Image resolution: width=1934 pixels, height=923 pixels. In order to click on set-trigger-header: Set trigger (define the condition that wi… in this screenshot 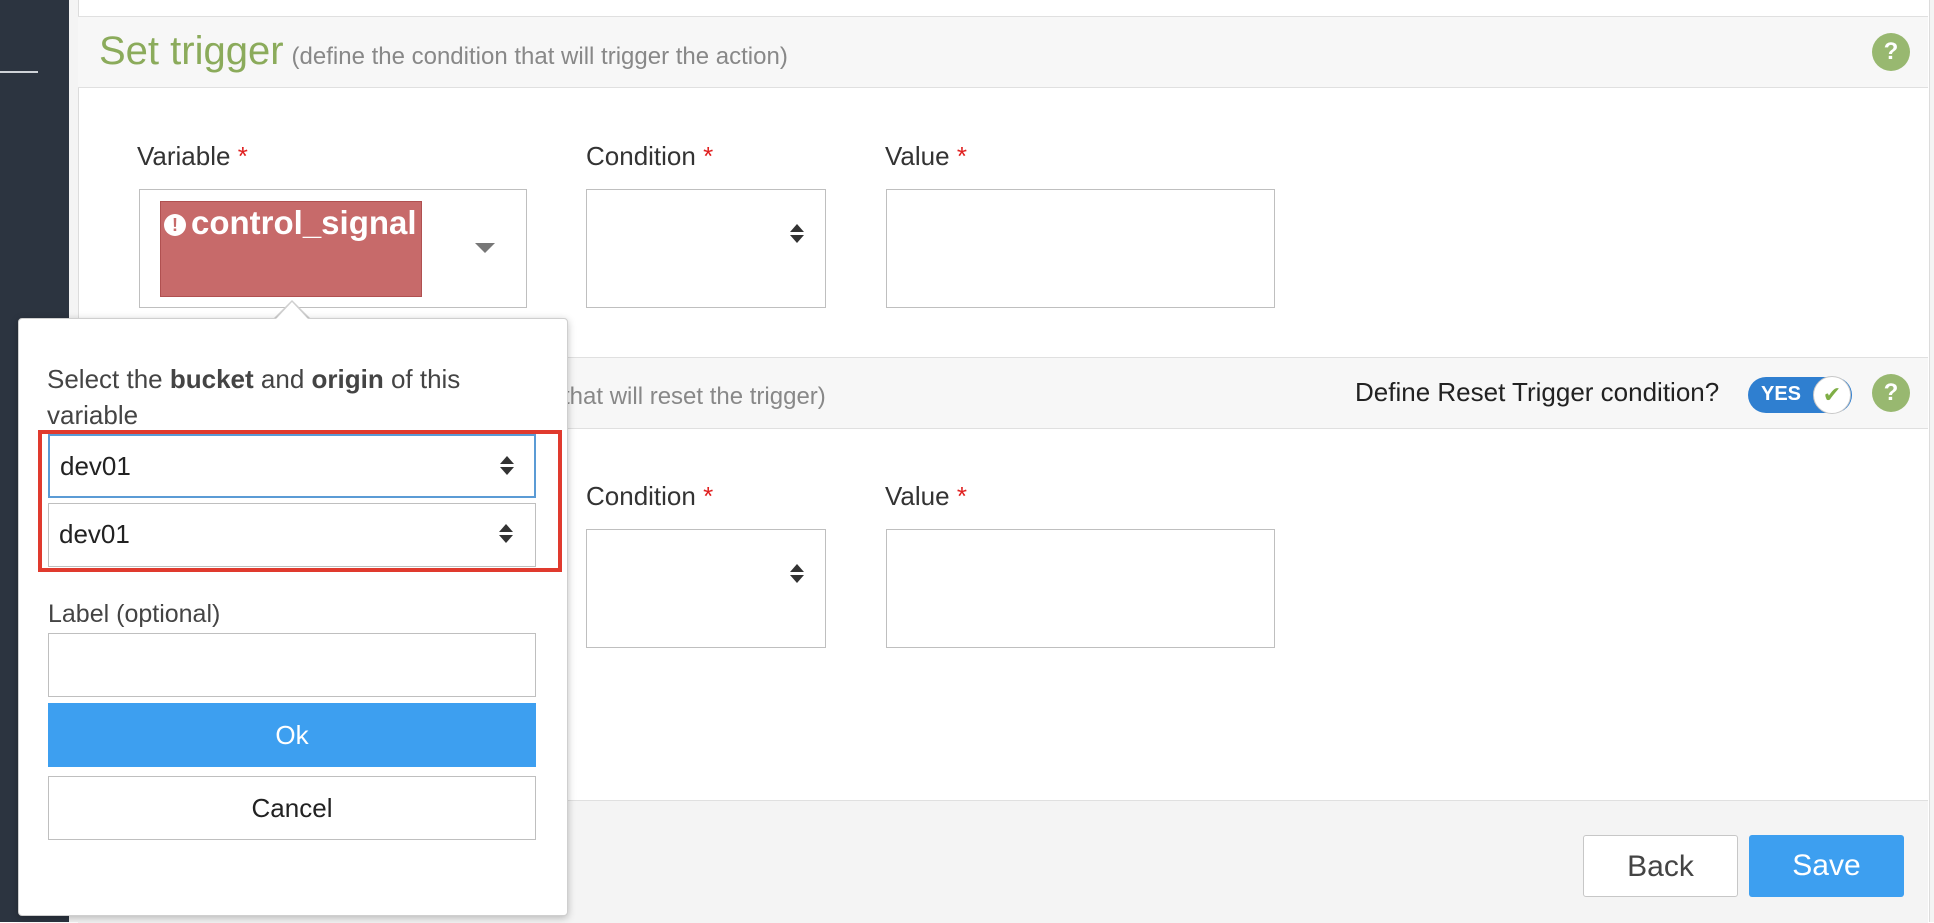, I will do `click(1003, 52)`.